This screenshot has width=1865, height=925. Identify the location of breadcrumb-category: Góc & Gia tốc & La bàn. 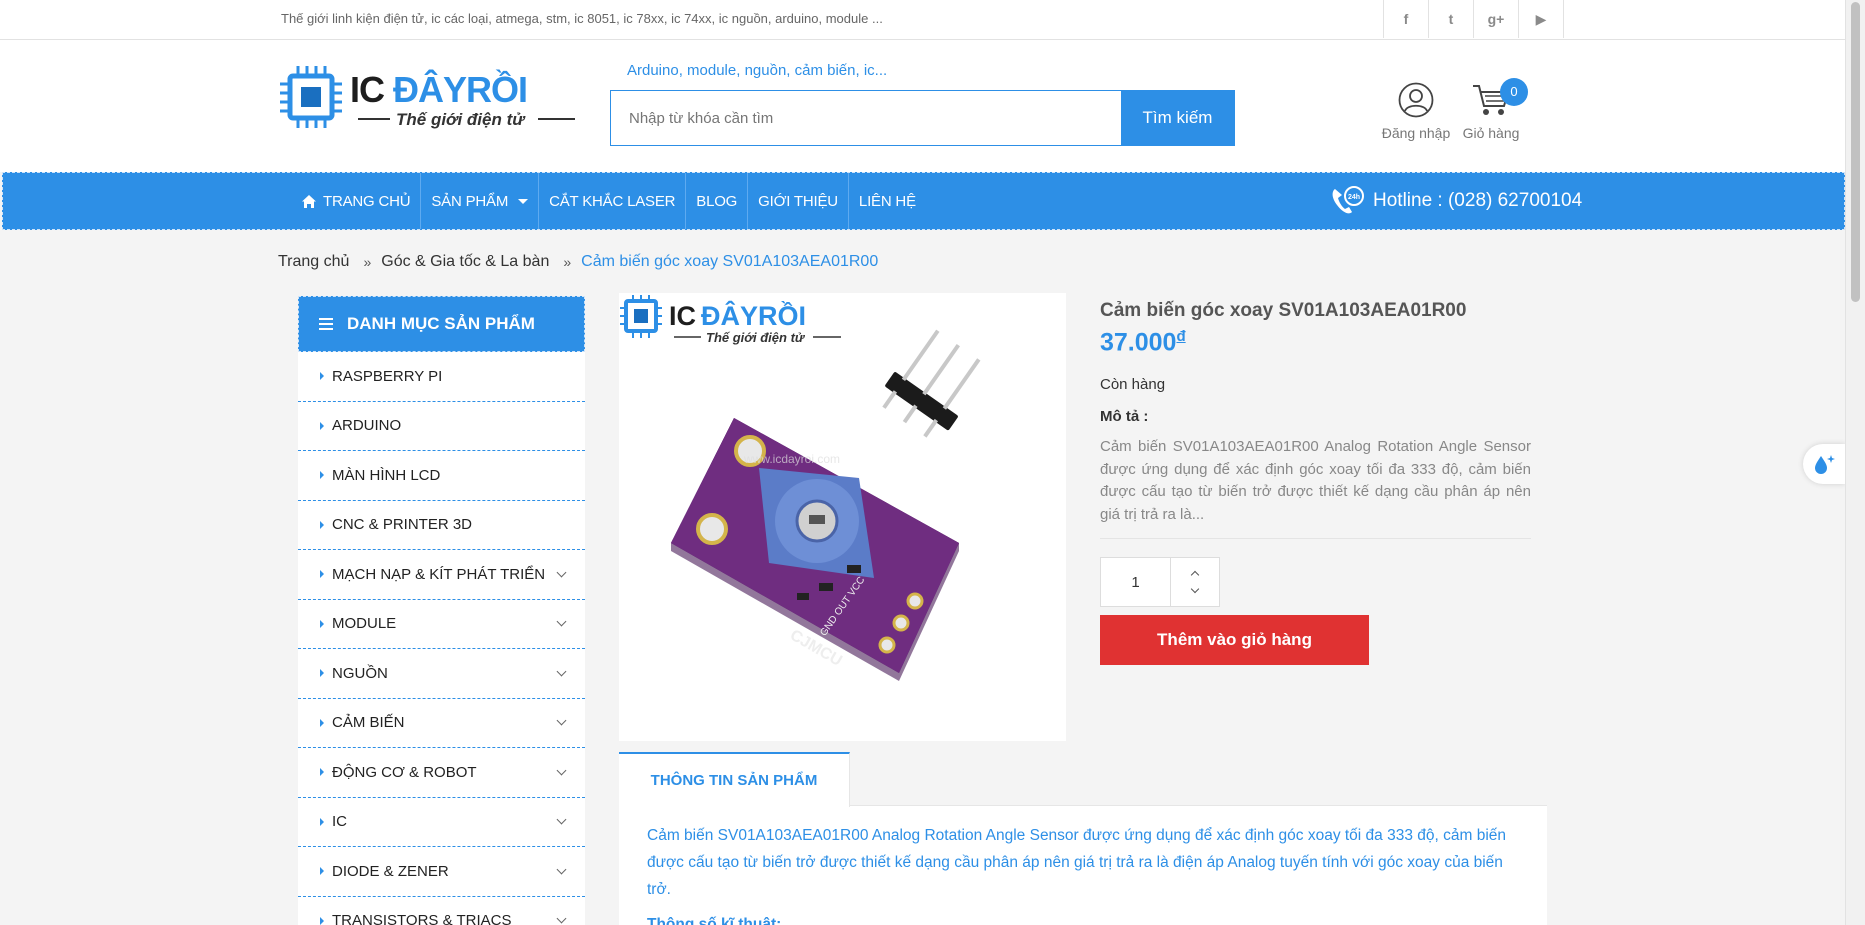
(465, 262).